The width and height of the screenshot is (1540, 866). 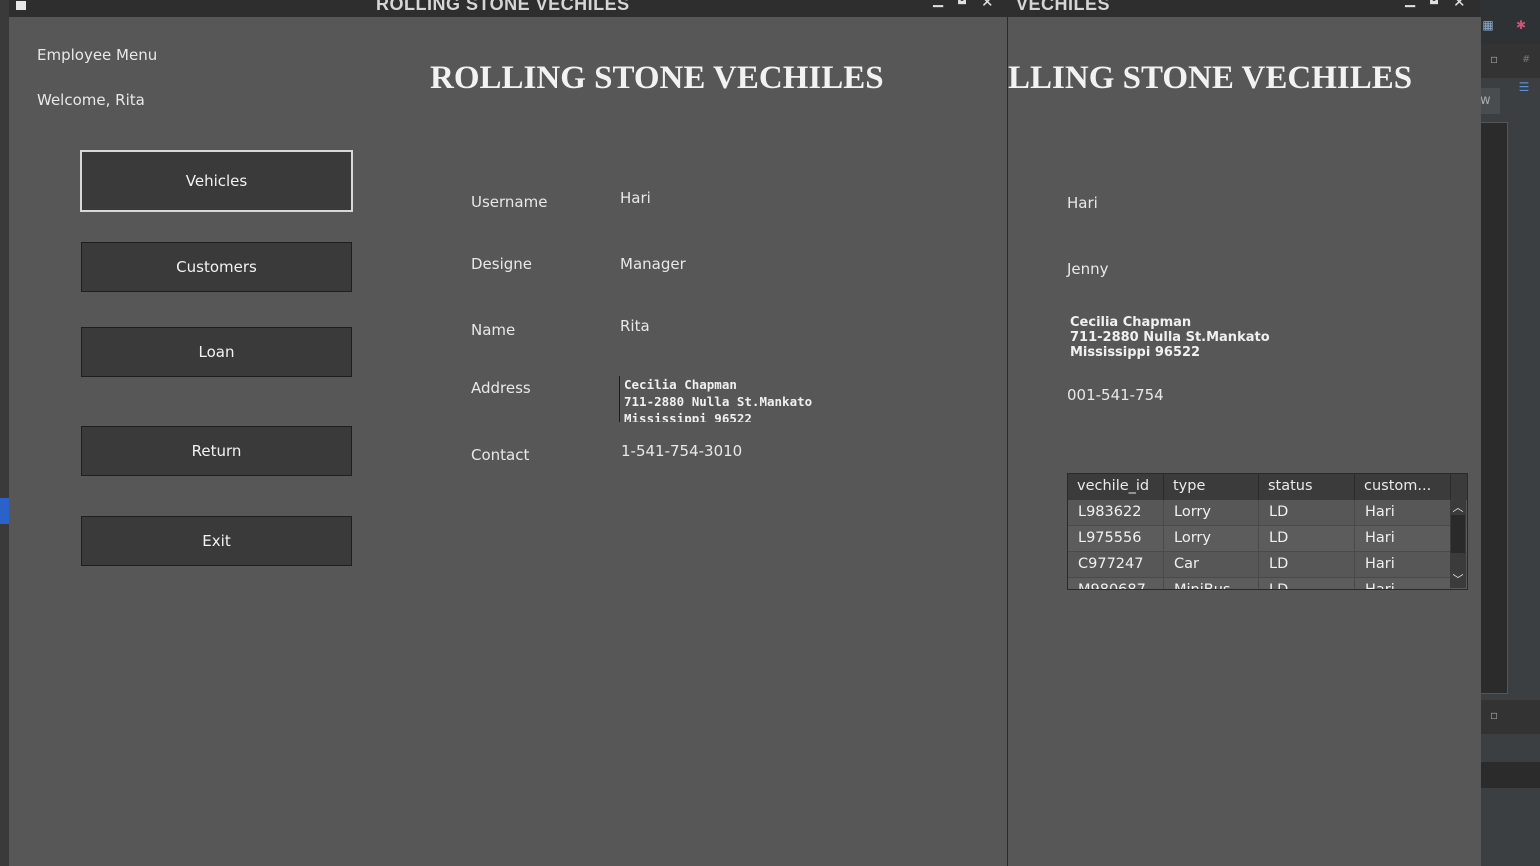 I want to click on ide-tabbar: ▫ #, so click(x=1510, y=61).